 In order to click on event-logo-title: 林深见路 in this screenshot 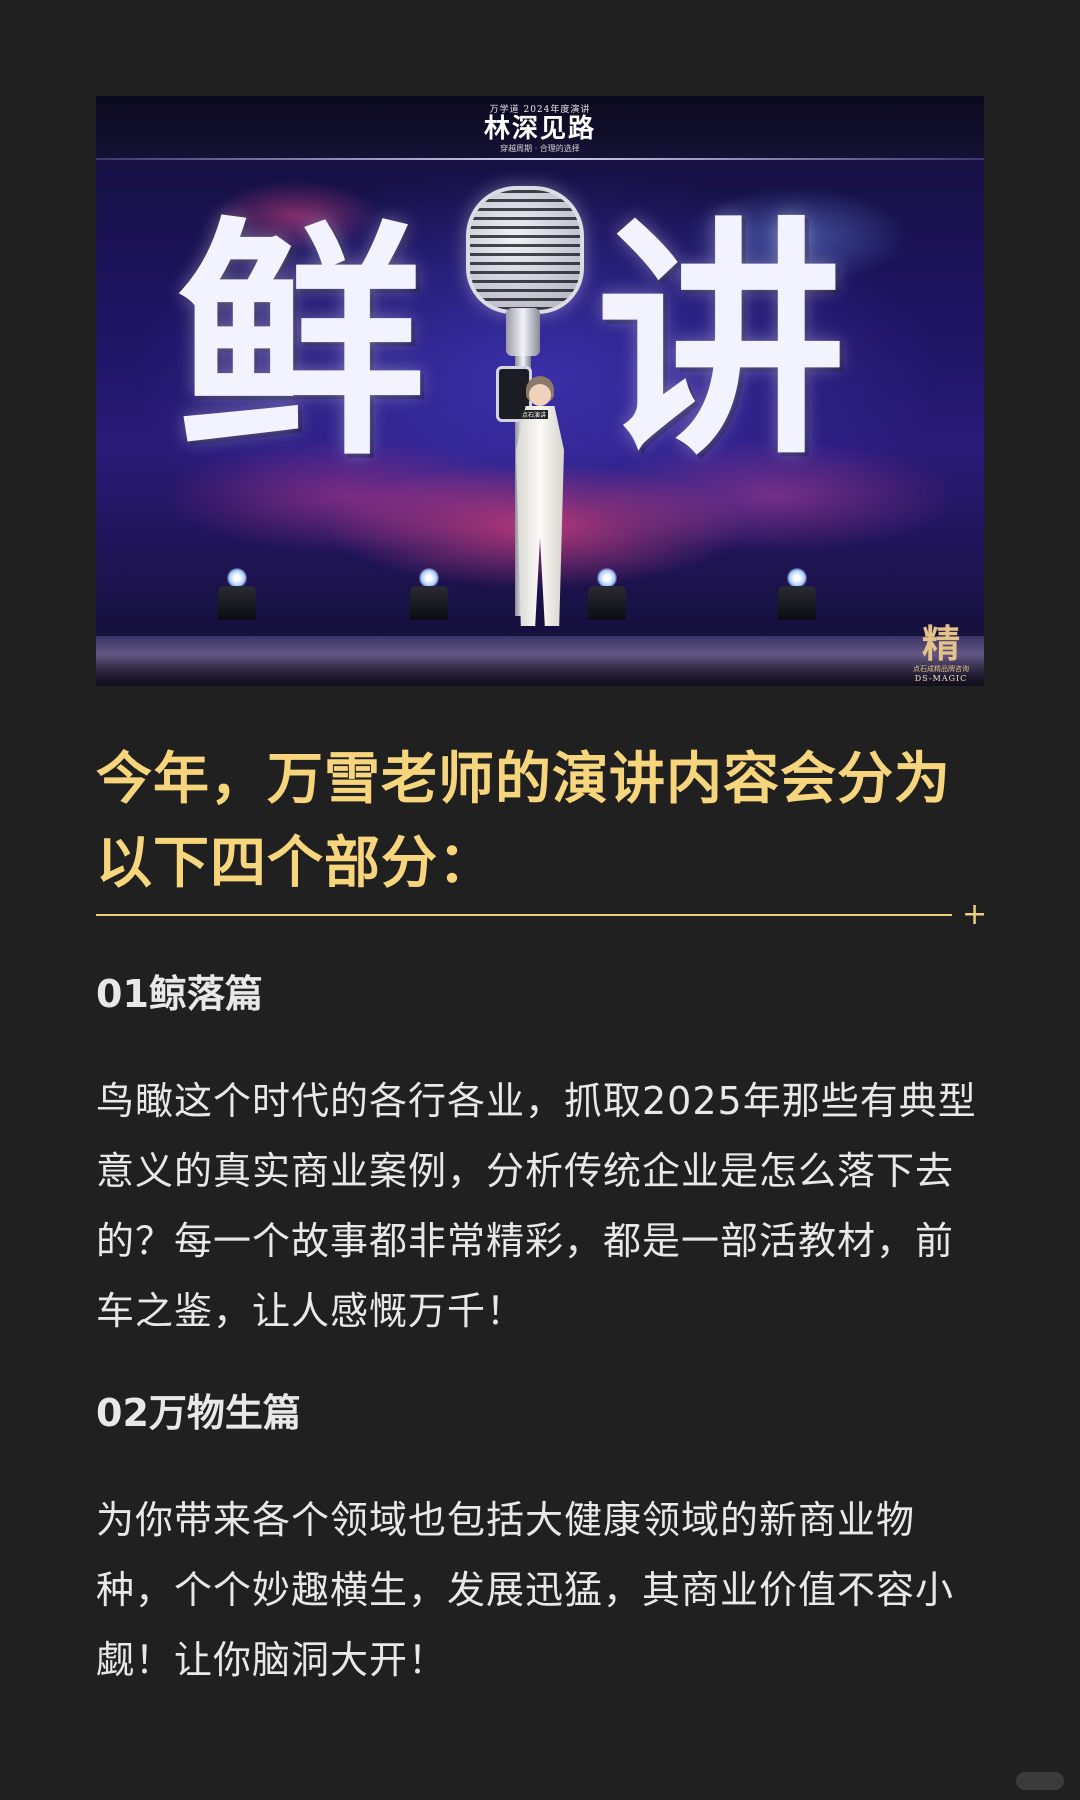, I will do `click(539, 129)`.